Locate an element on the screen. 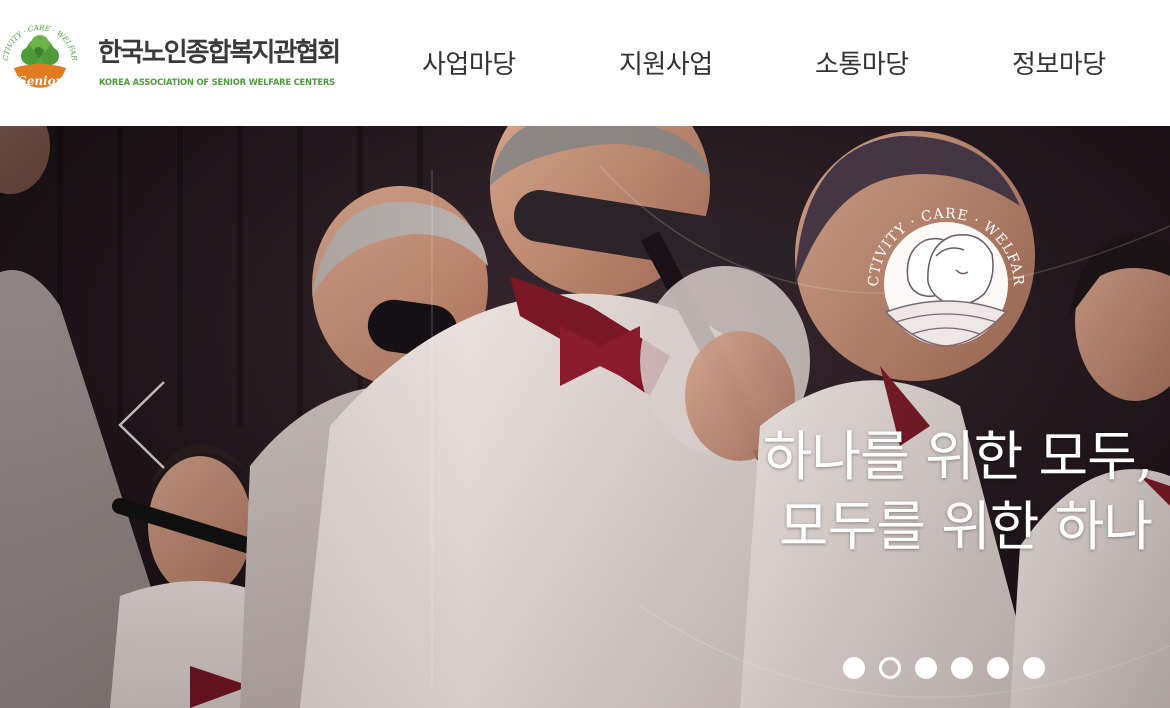 The width and height of the screenshot is (1170, 708). hero-headline-line-2: 모두를 위한 하나 is located at coordinates (965, 526).